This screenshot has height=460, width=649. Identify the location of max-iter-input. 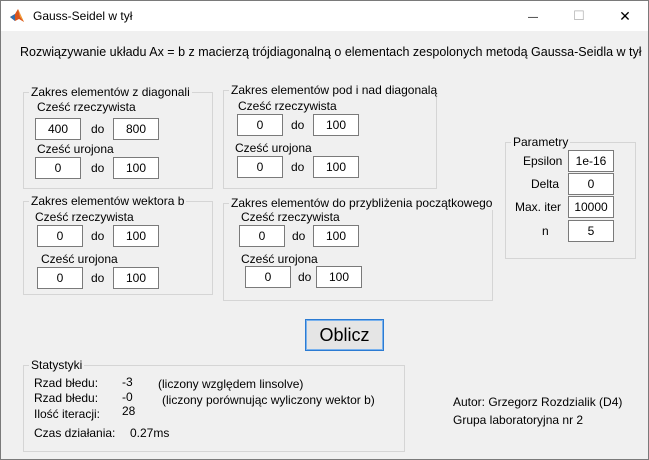
(591, 207).